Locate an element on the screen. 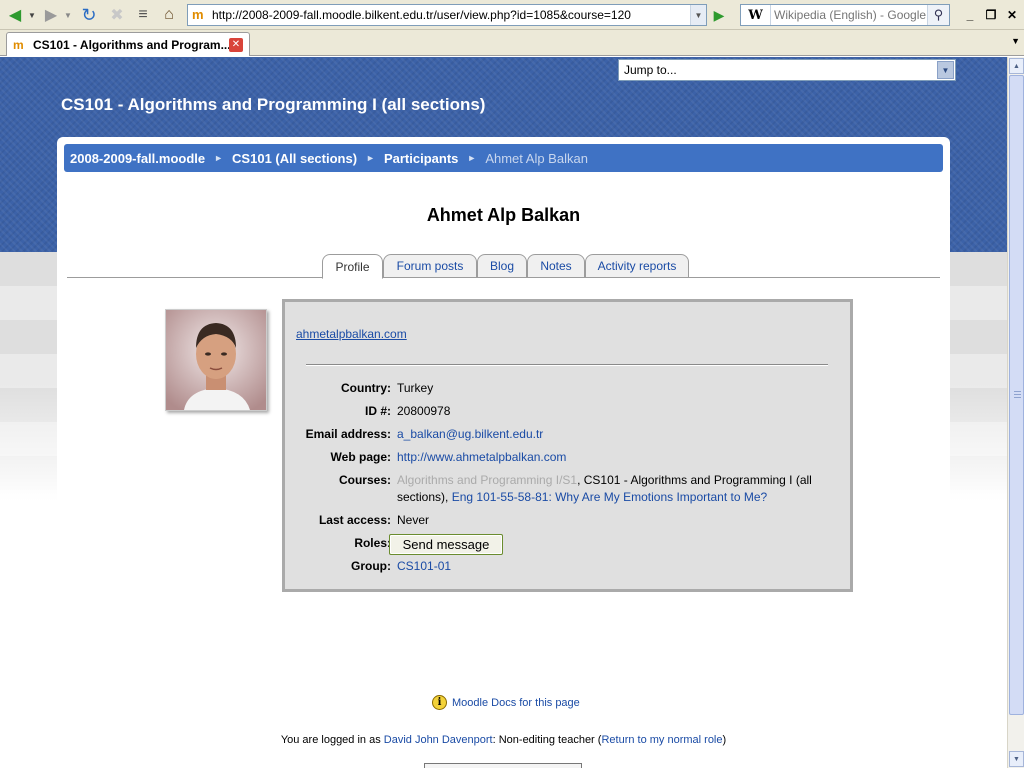 The height and width of the screenshot is (768, 1024). group-label: Group: is located at coordinates (371, 566).